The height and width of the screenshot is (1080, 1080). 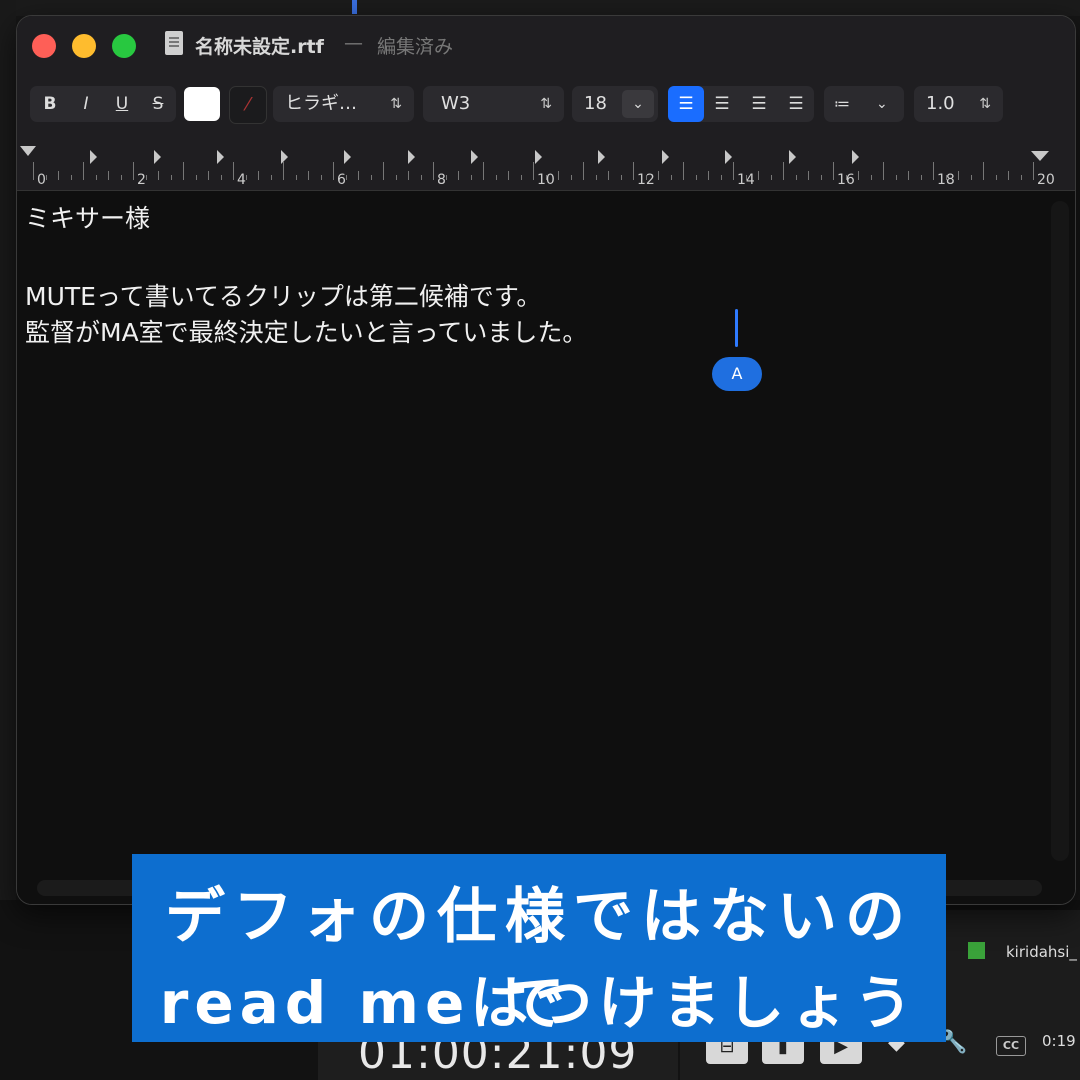 I want to click on document-line: MUTEって書いてるクリップは第二候補です。, so click(x=283, y=296).